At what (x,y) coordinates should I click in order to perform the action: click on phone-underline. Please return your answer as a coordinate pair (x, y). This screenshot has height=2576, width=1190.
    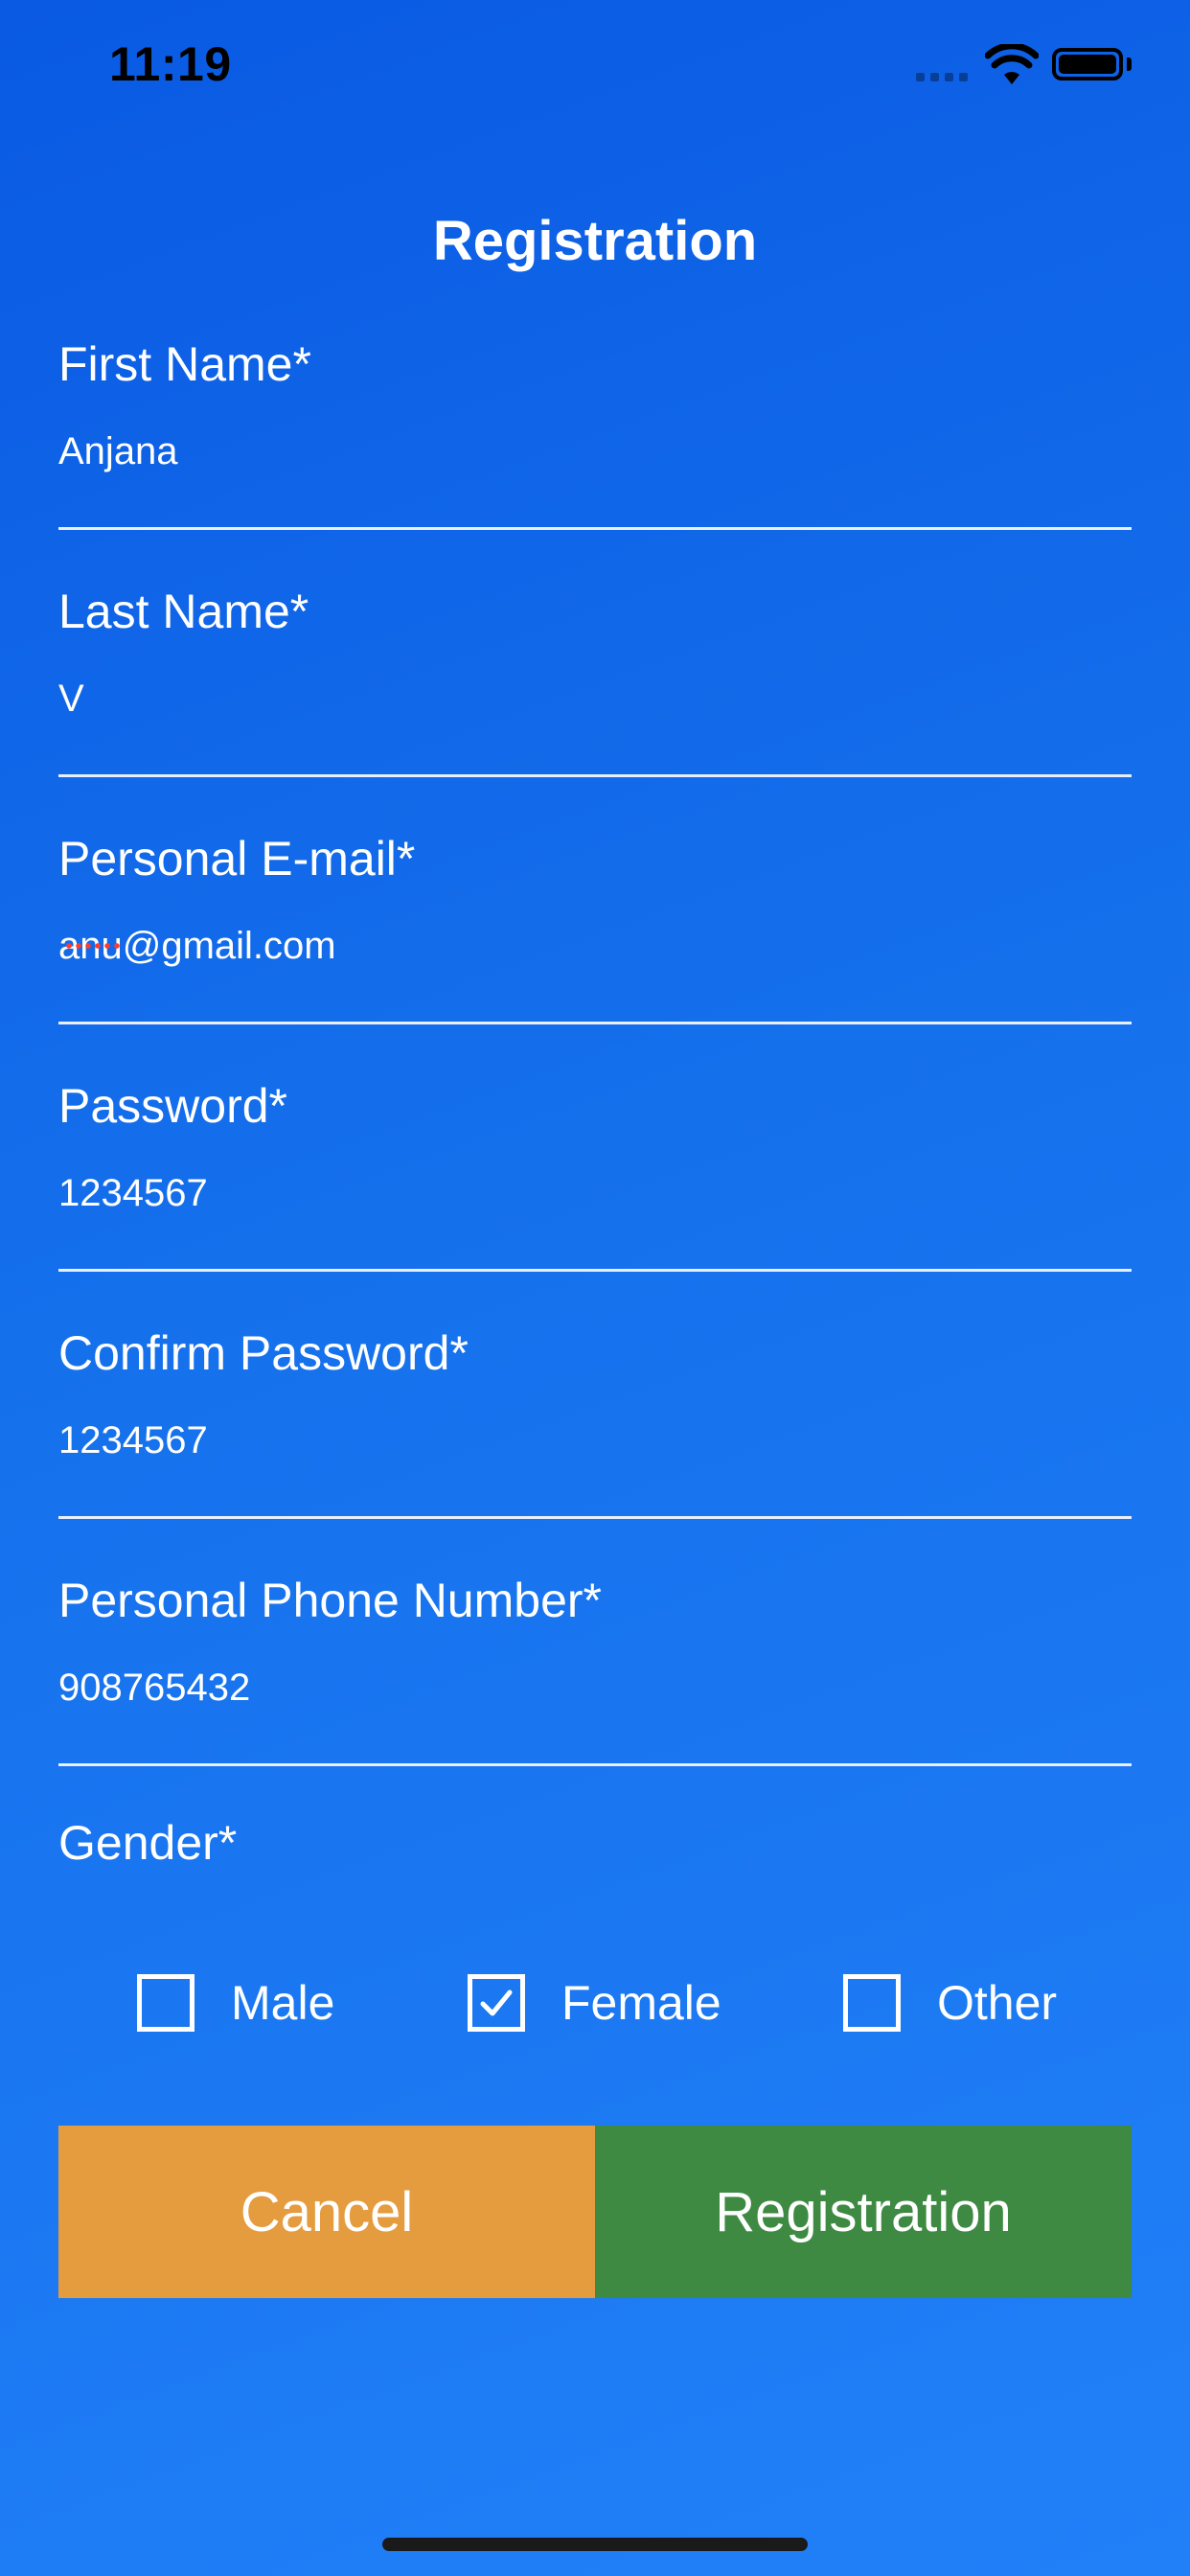
    Looking at the image, I should click on (595, 1764).